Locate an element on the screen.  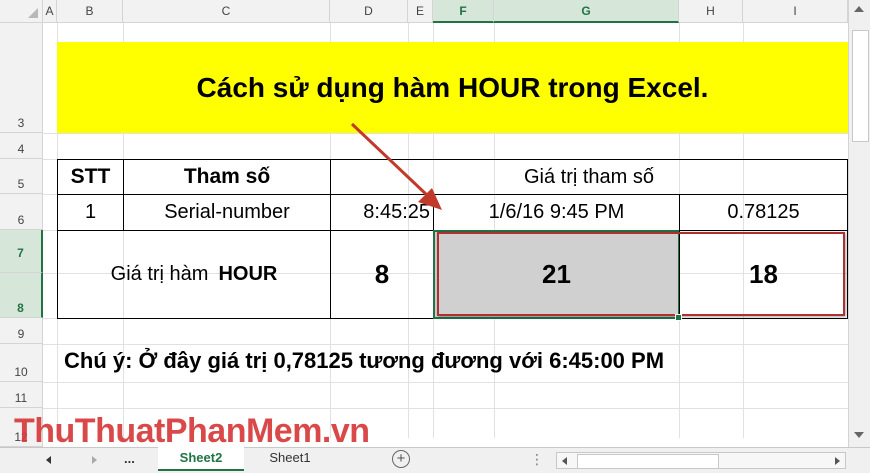
row-header-11: 11 is located at coordinates (21, 395).